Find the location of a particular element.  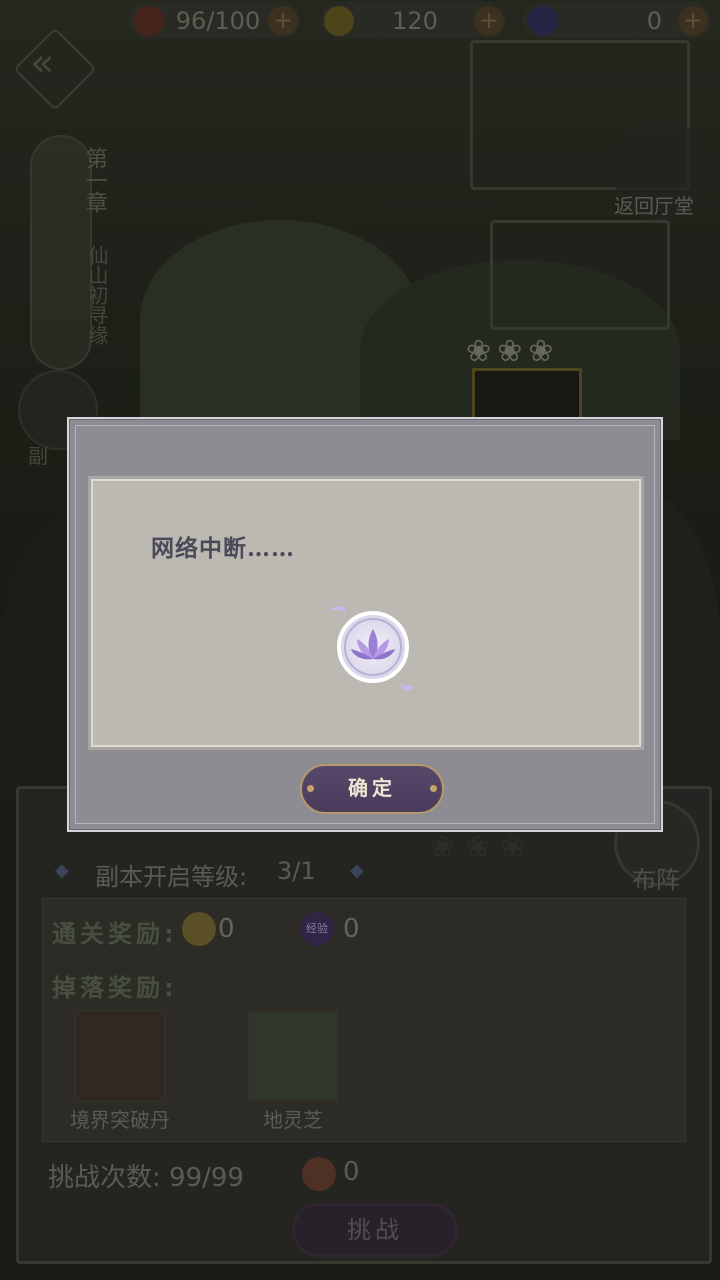

confirm-button-label: 确定 is located at coordinates (372, 788).